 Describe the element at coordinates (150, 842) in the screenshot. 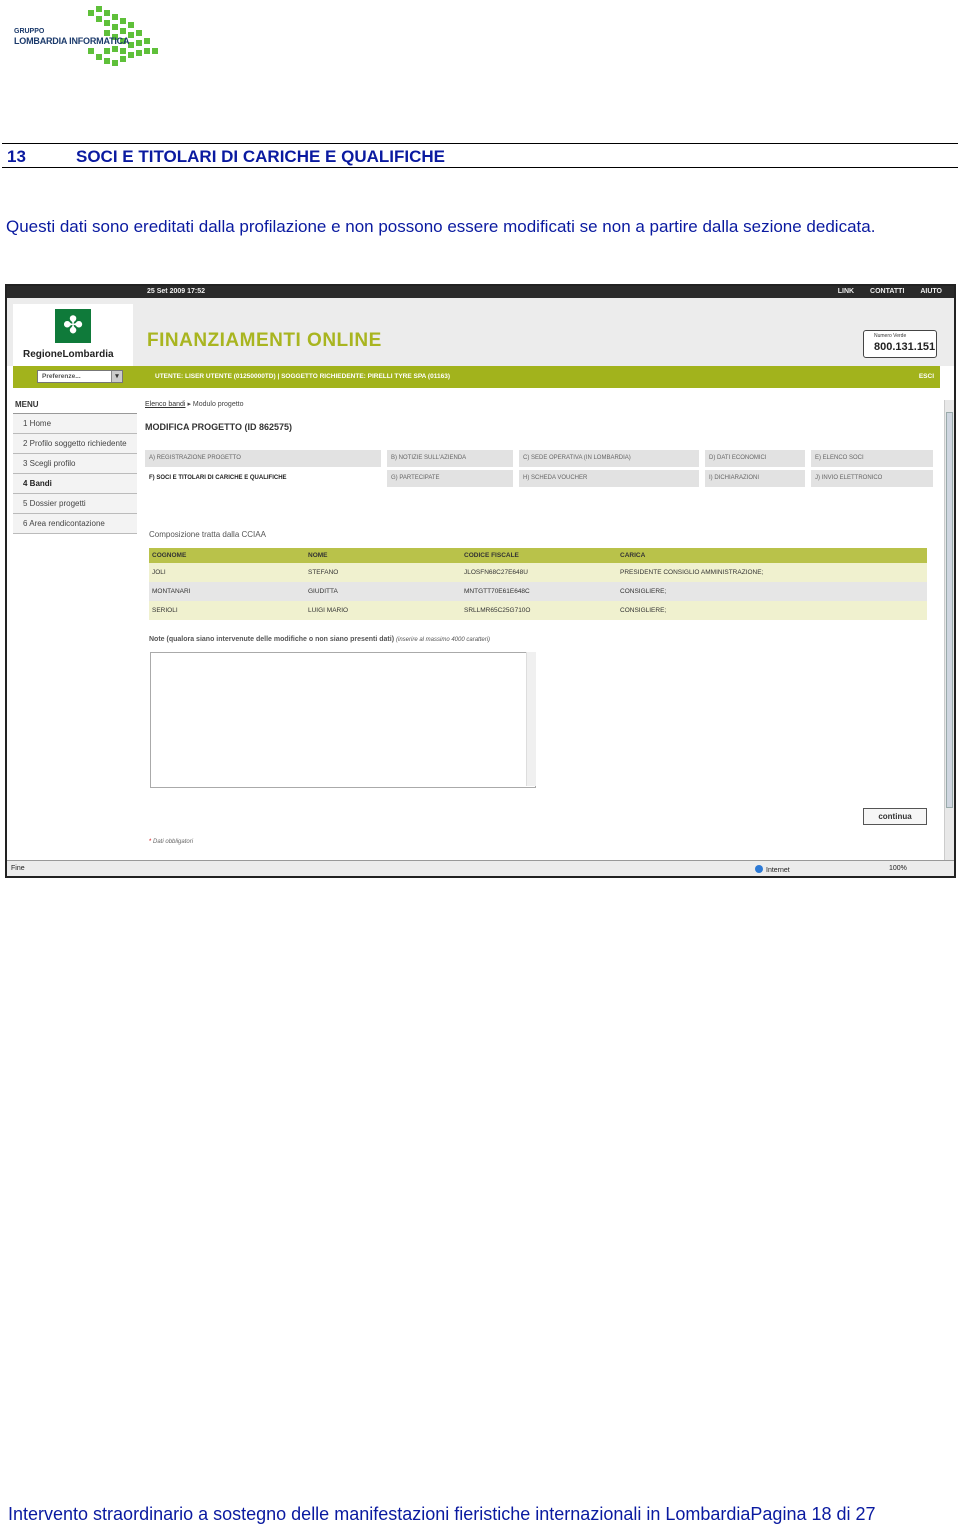

I see `required-asterisk: *` at that location.